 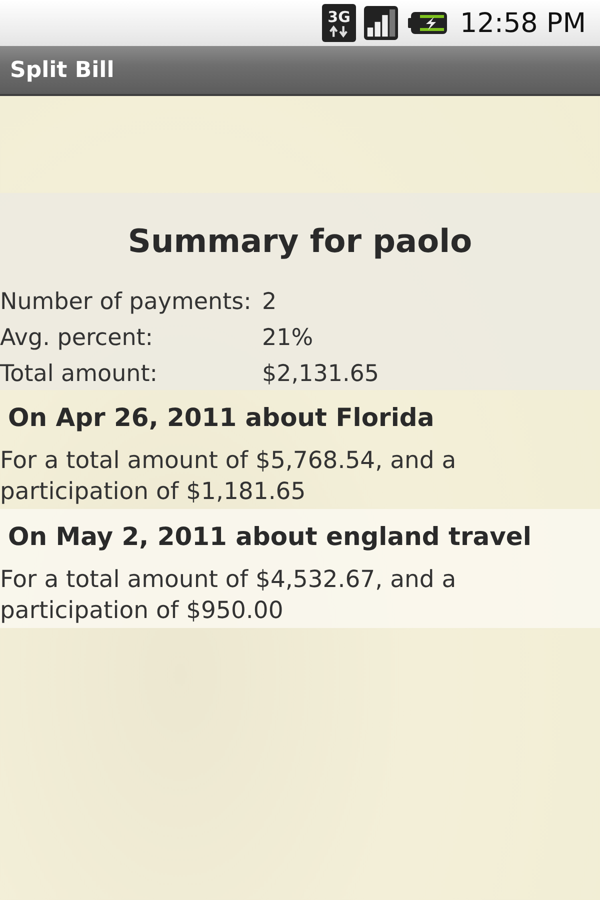 What do you see at coordinates (269, 537) in the screenshot?
I see `payment-heading: On May 2, 2011 about england travel` at bounding box center [269, 537].